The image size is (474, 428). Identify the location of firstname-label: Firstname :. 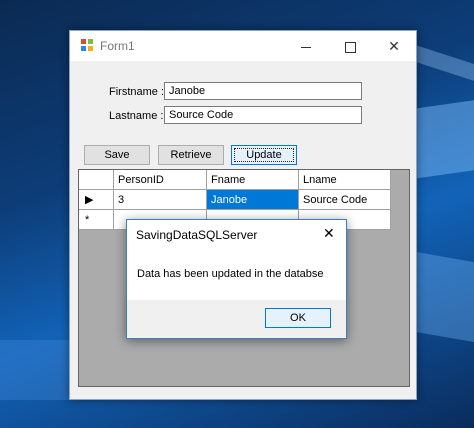
(137, 92).